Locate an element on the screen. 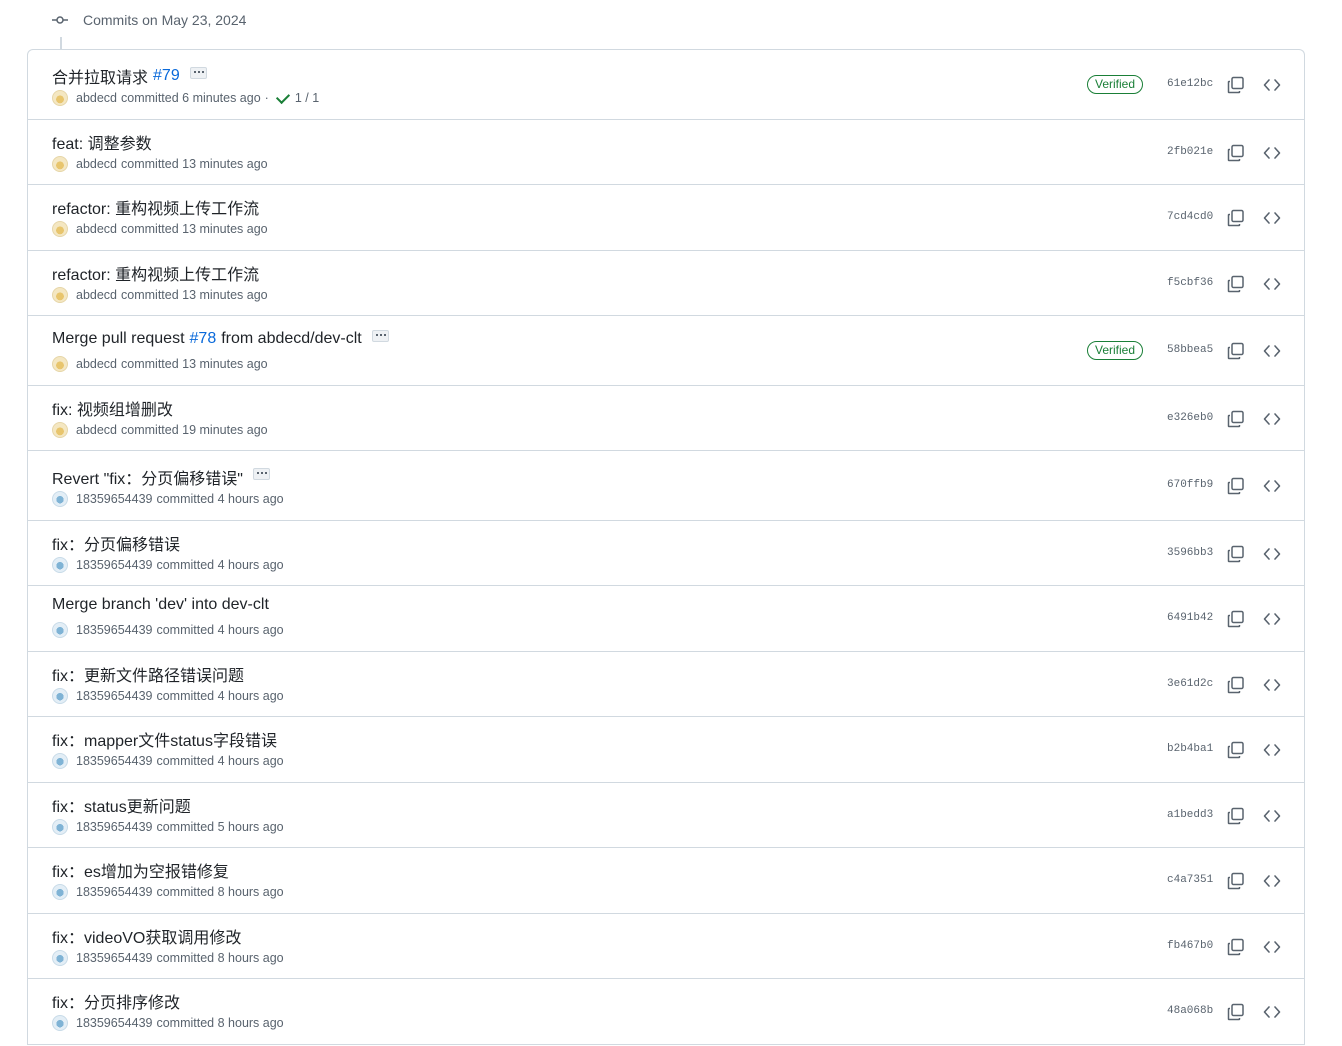  commit-message-link: feat: 调整参数 is located at coordinates (102, 142).